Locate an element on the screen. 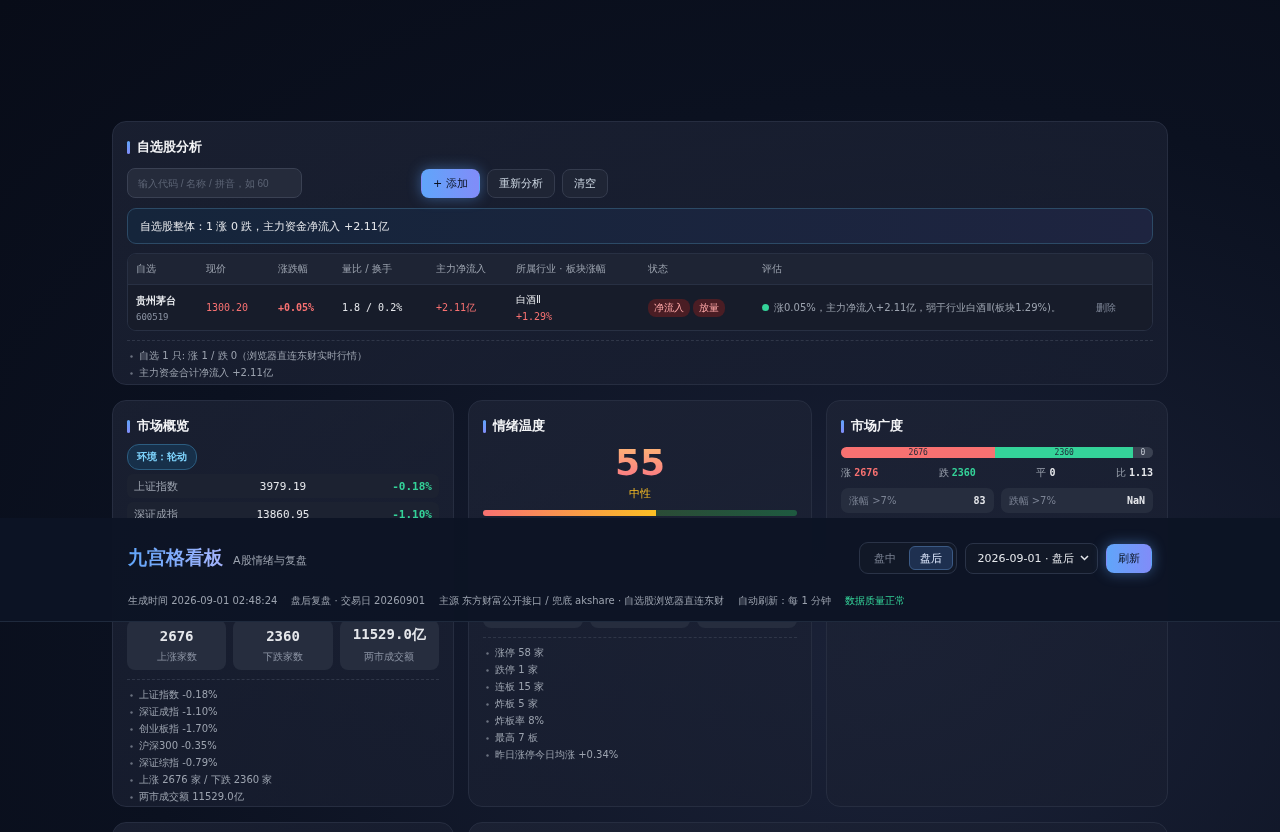  column-header: 评估 is located at coordinates (772, 269).